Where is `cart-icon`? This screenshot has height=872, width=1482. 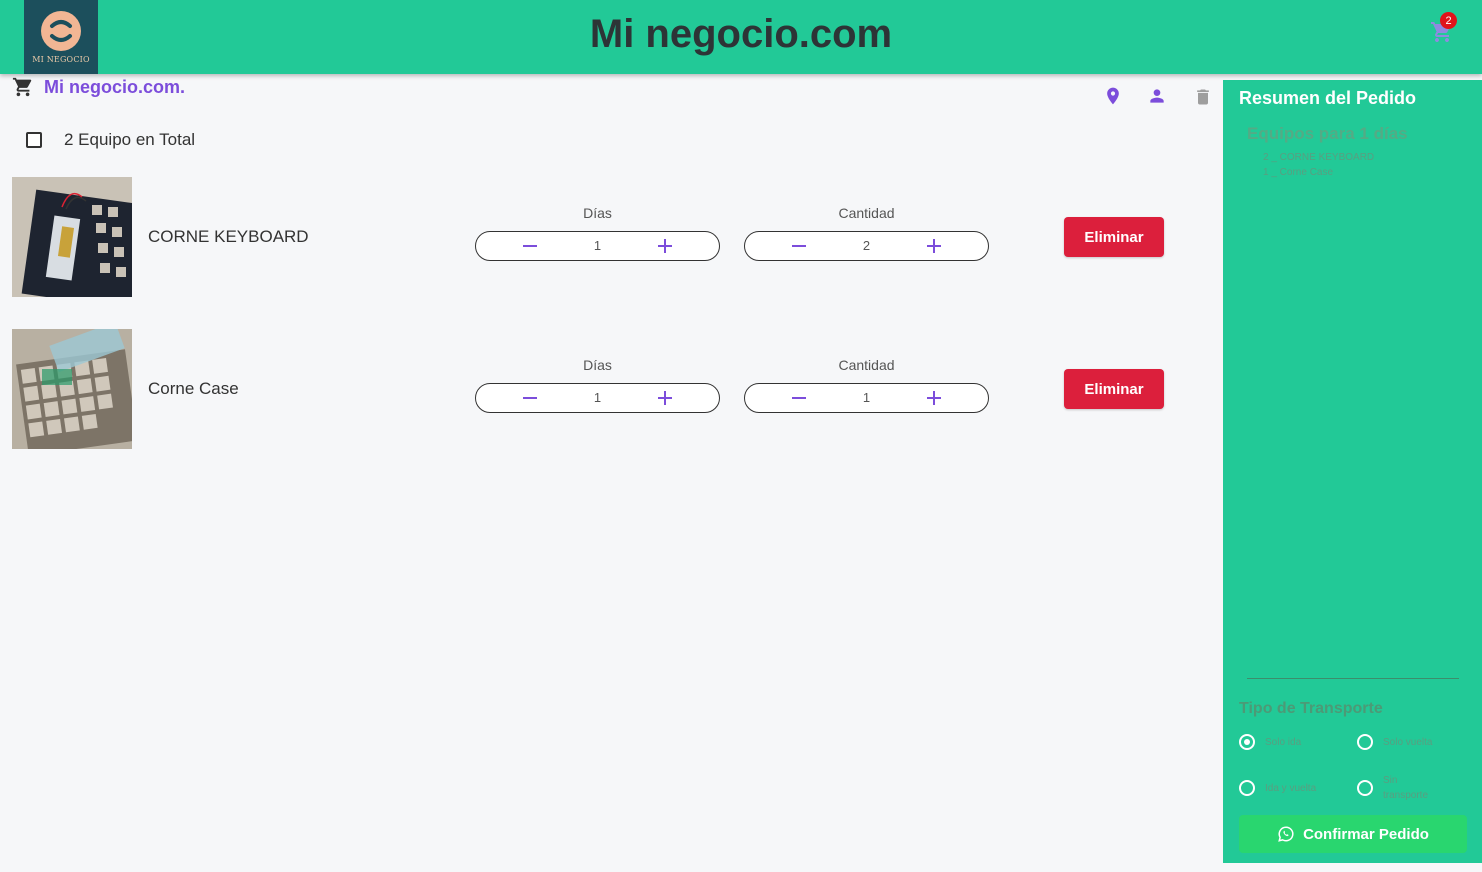
cart-icon is located at coordinates (22, 87).